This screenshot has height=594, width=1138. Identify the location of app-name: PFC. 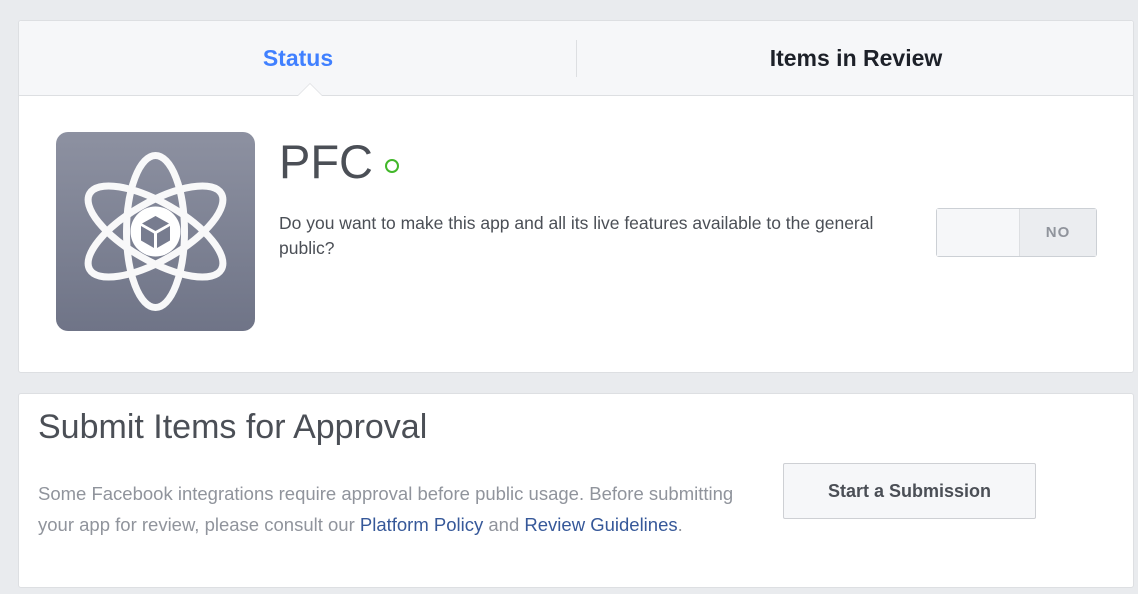
(339, 162).